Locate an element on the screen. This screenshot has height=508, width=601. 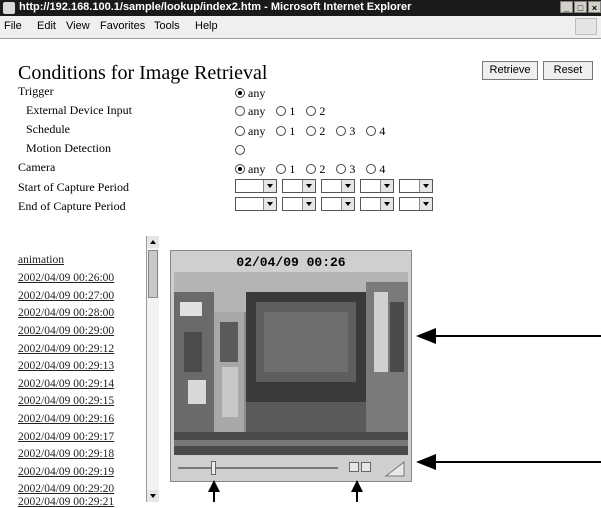
annotation-arrow-slider is located at coordinates (214, 491).